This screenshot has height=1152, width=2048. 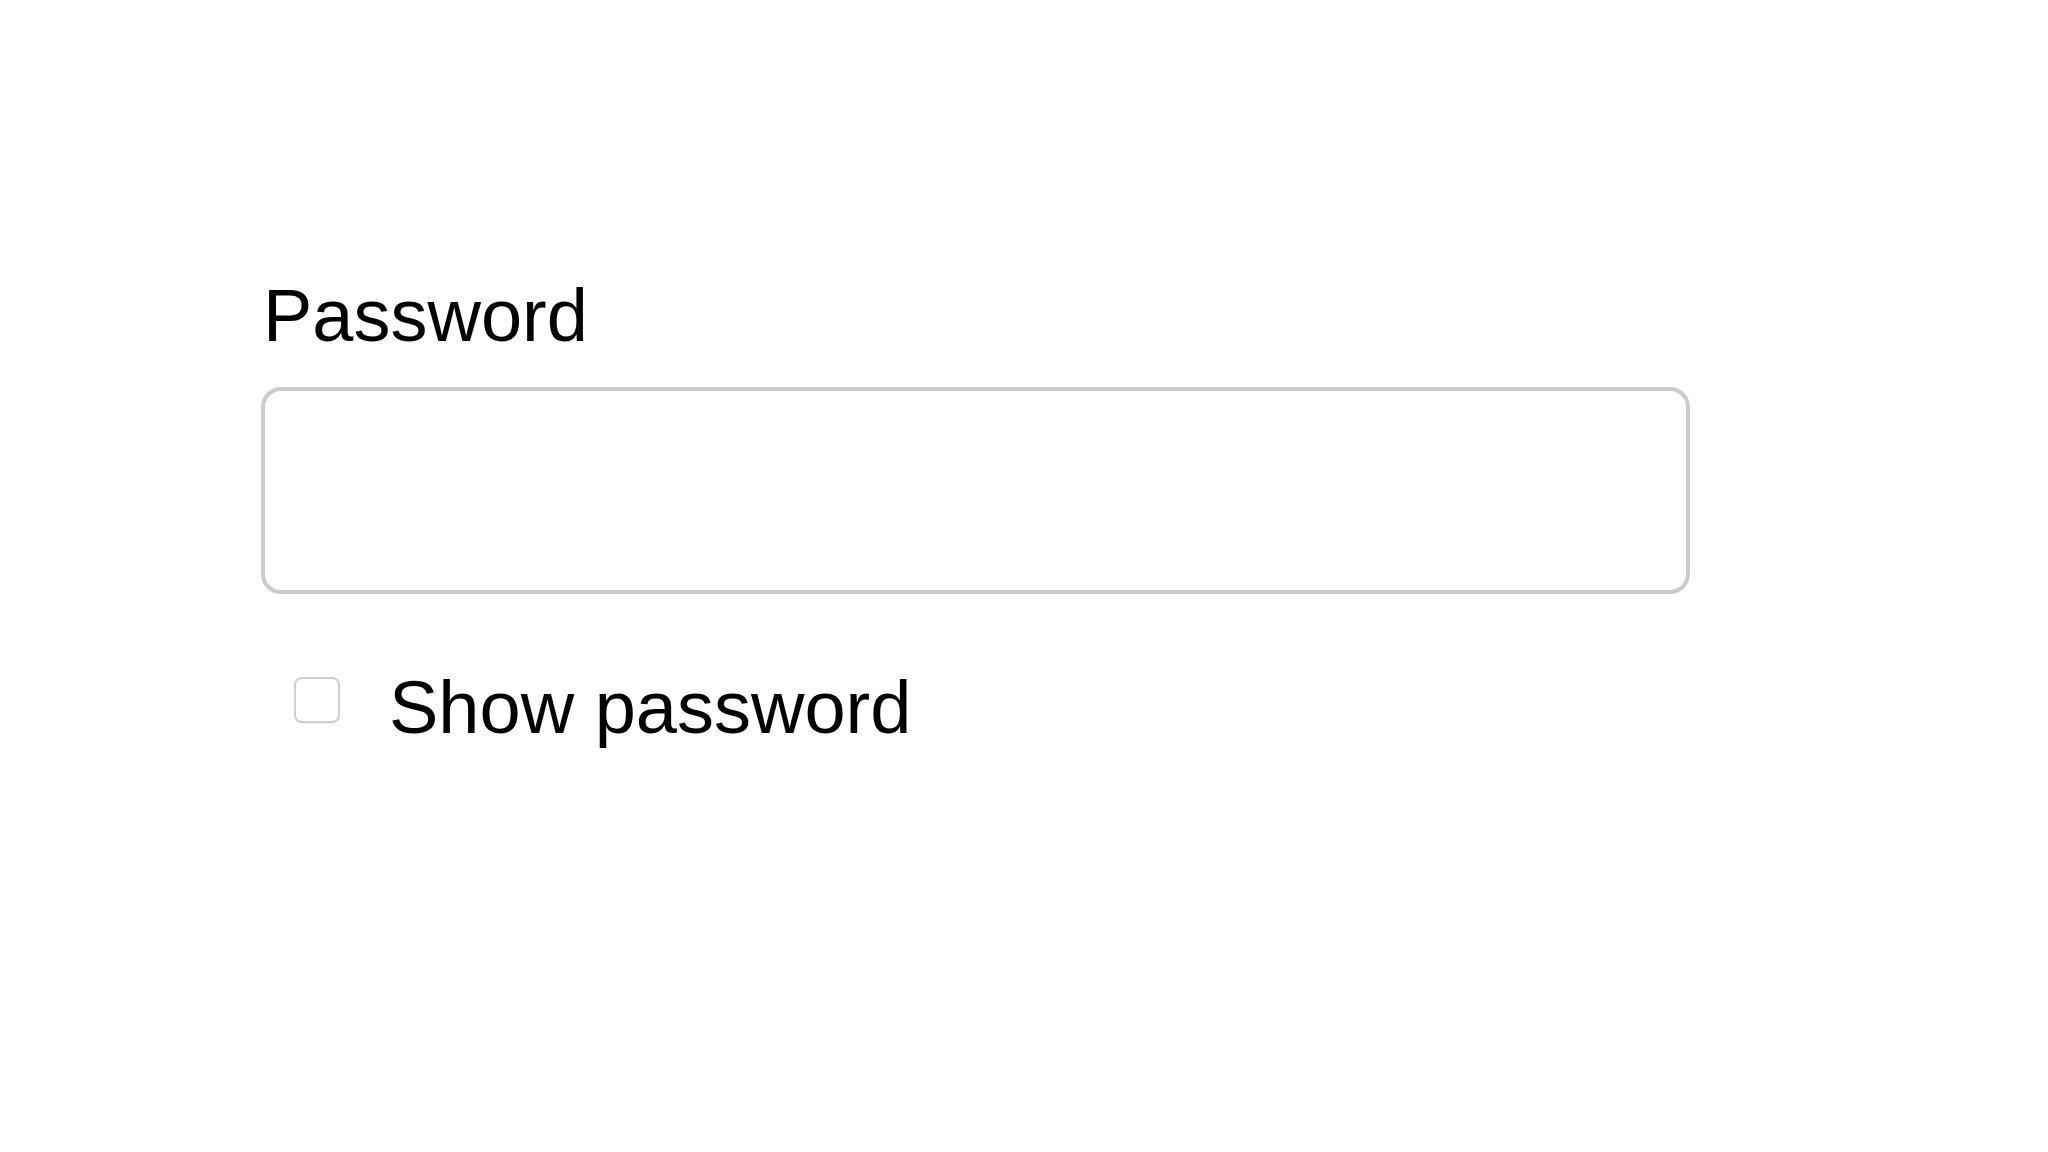 What do you see at coordinates (425, 315) in the screenshot?
I see `field-label: Password` at bounding box center [425, 315].